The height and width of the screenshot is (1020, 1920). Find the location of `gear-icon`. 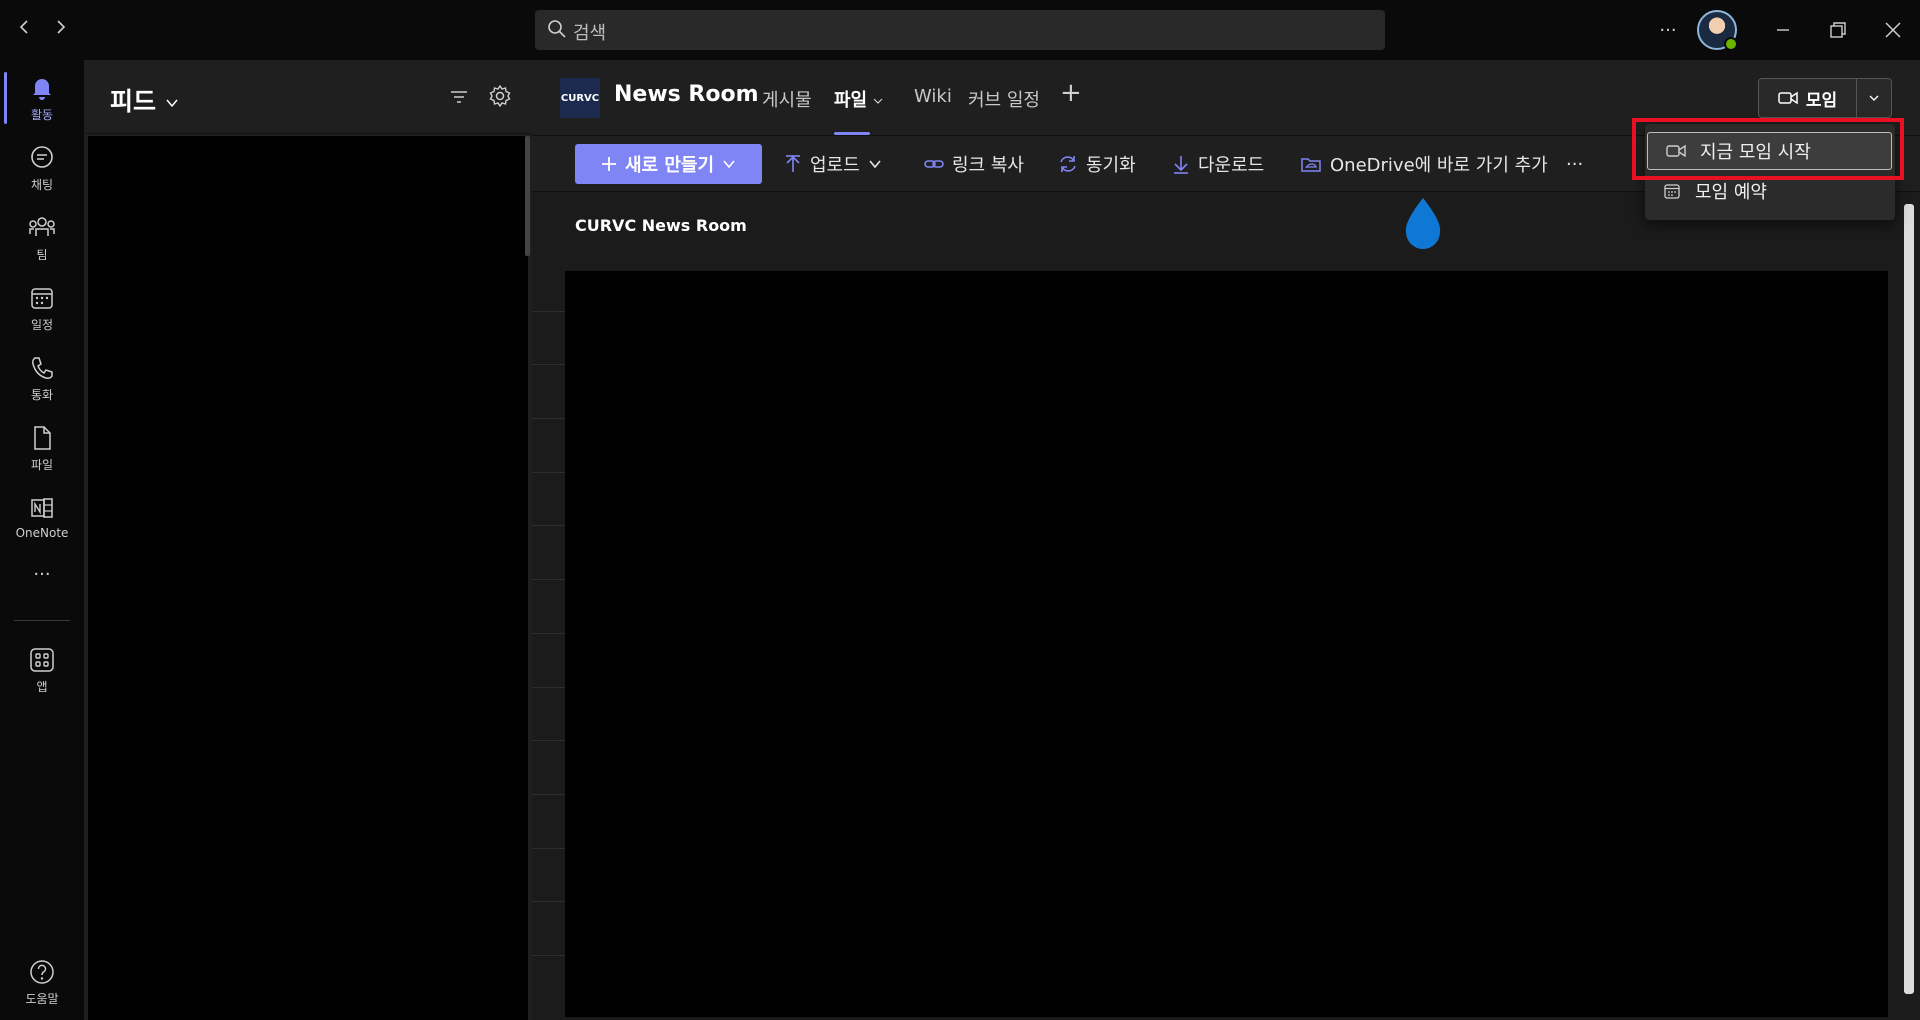

gear-icon is located at coordinates (500, 96).